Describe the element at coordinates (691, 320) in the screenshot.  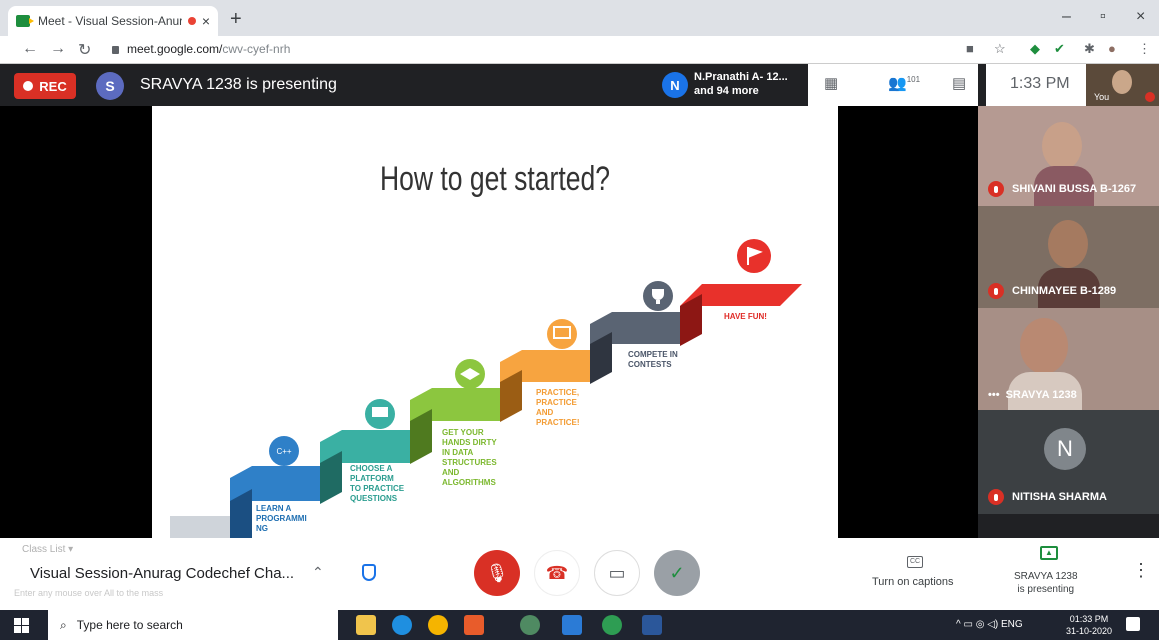
I see `step-6-riser` at that location.